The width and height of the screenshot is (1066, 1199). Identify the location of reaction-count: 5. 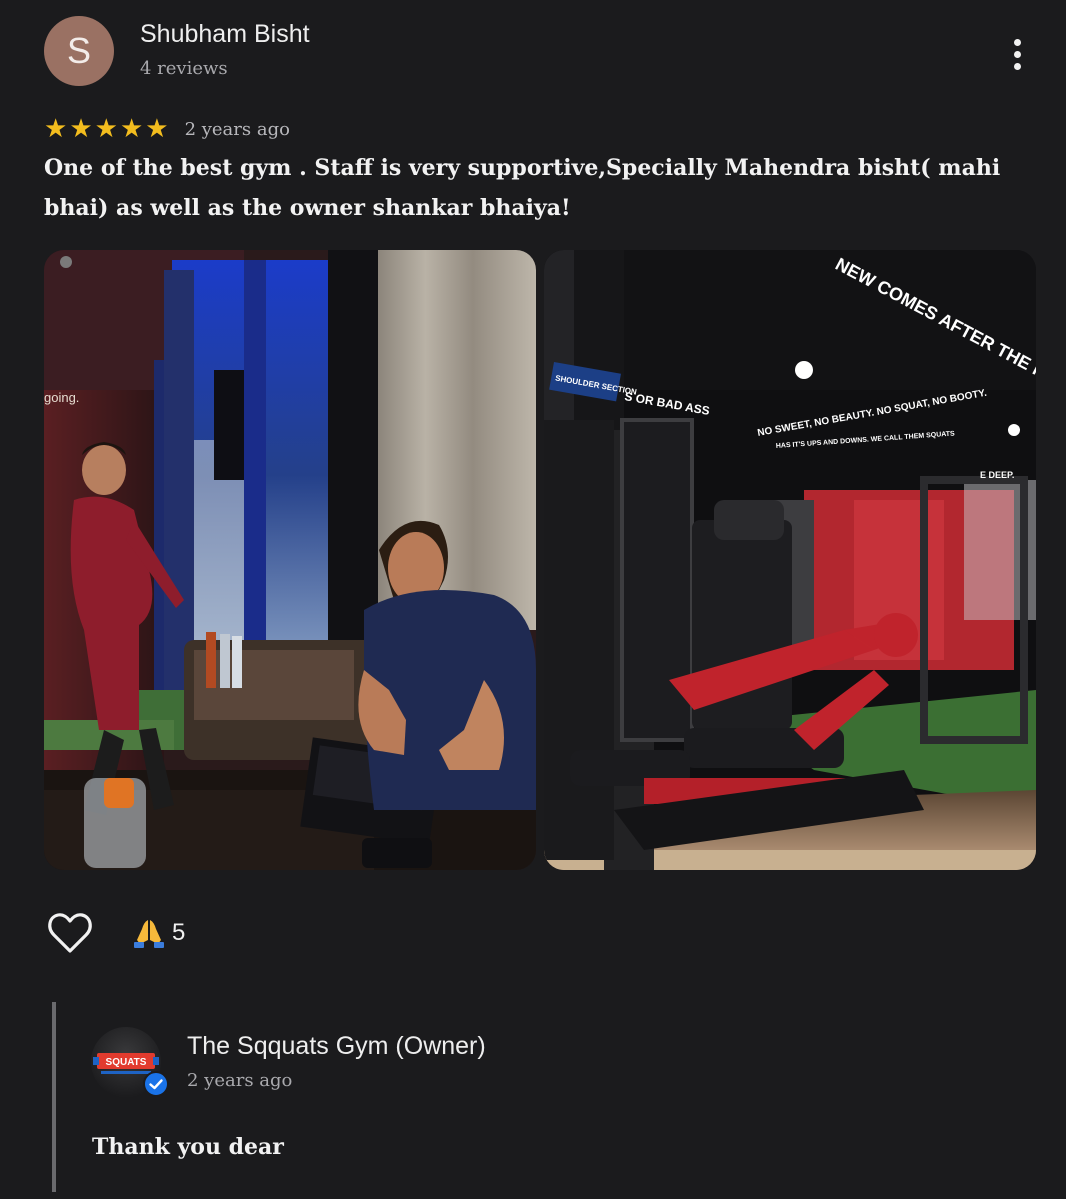
(179, 932).